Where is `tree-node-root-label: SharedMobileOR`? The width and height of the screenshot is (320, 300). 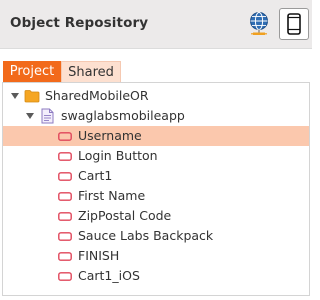 tree-node-root-label: SharedMobileOR is located at coordinates (97, 95).